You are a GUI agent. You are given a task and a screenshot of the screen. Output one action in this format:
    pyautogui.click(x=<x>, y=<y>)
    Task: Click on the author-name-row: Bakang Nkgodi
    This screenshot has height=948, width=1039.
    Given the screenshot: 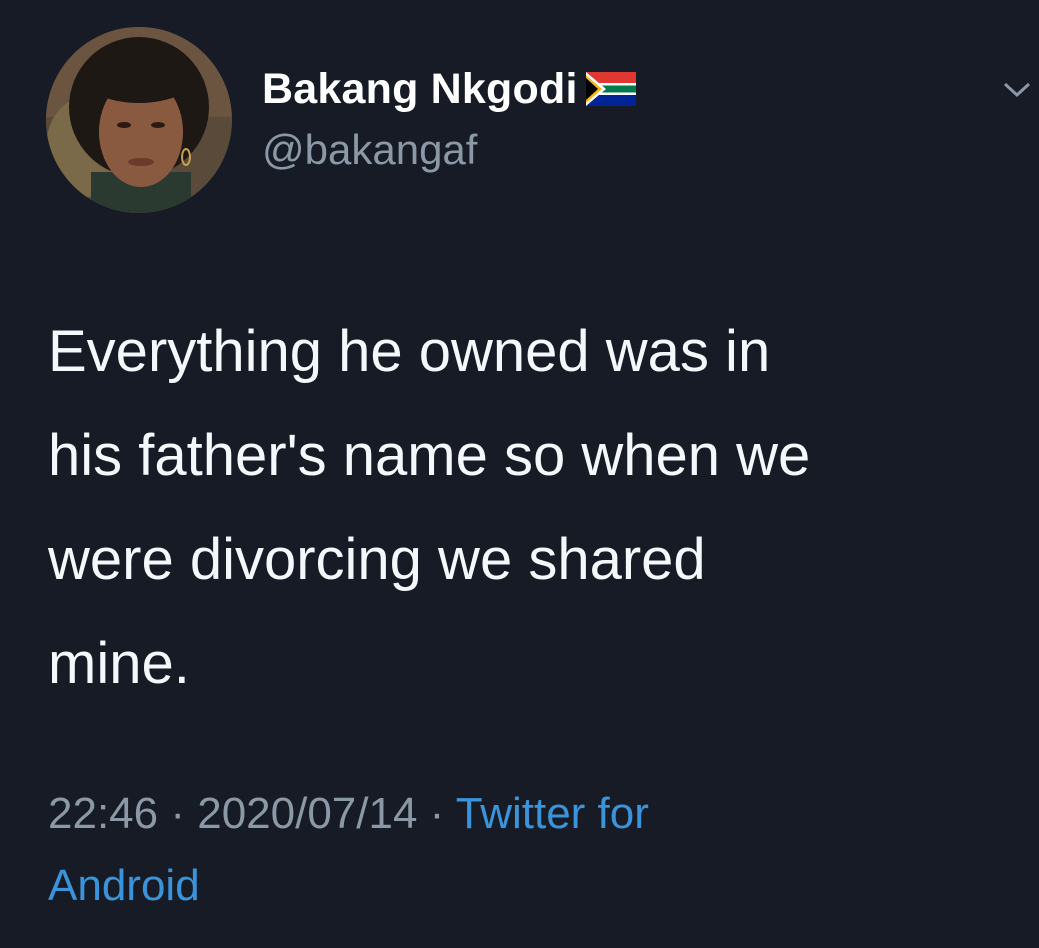 What is the action you would take?
    pyautogui.click(x=449, y=89)
    